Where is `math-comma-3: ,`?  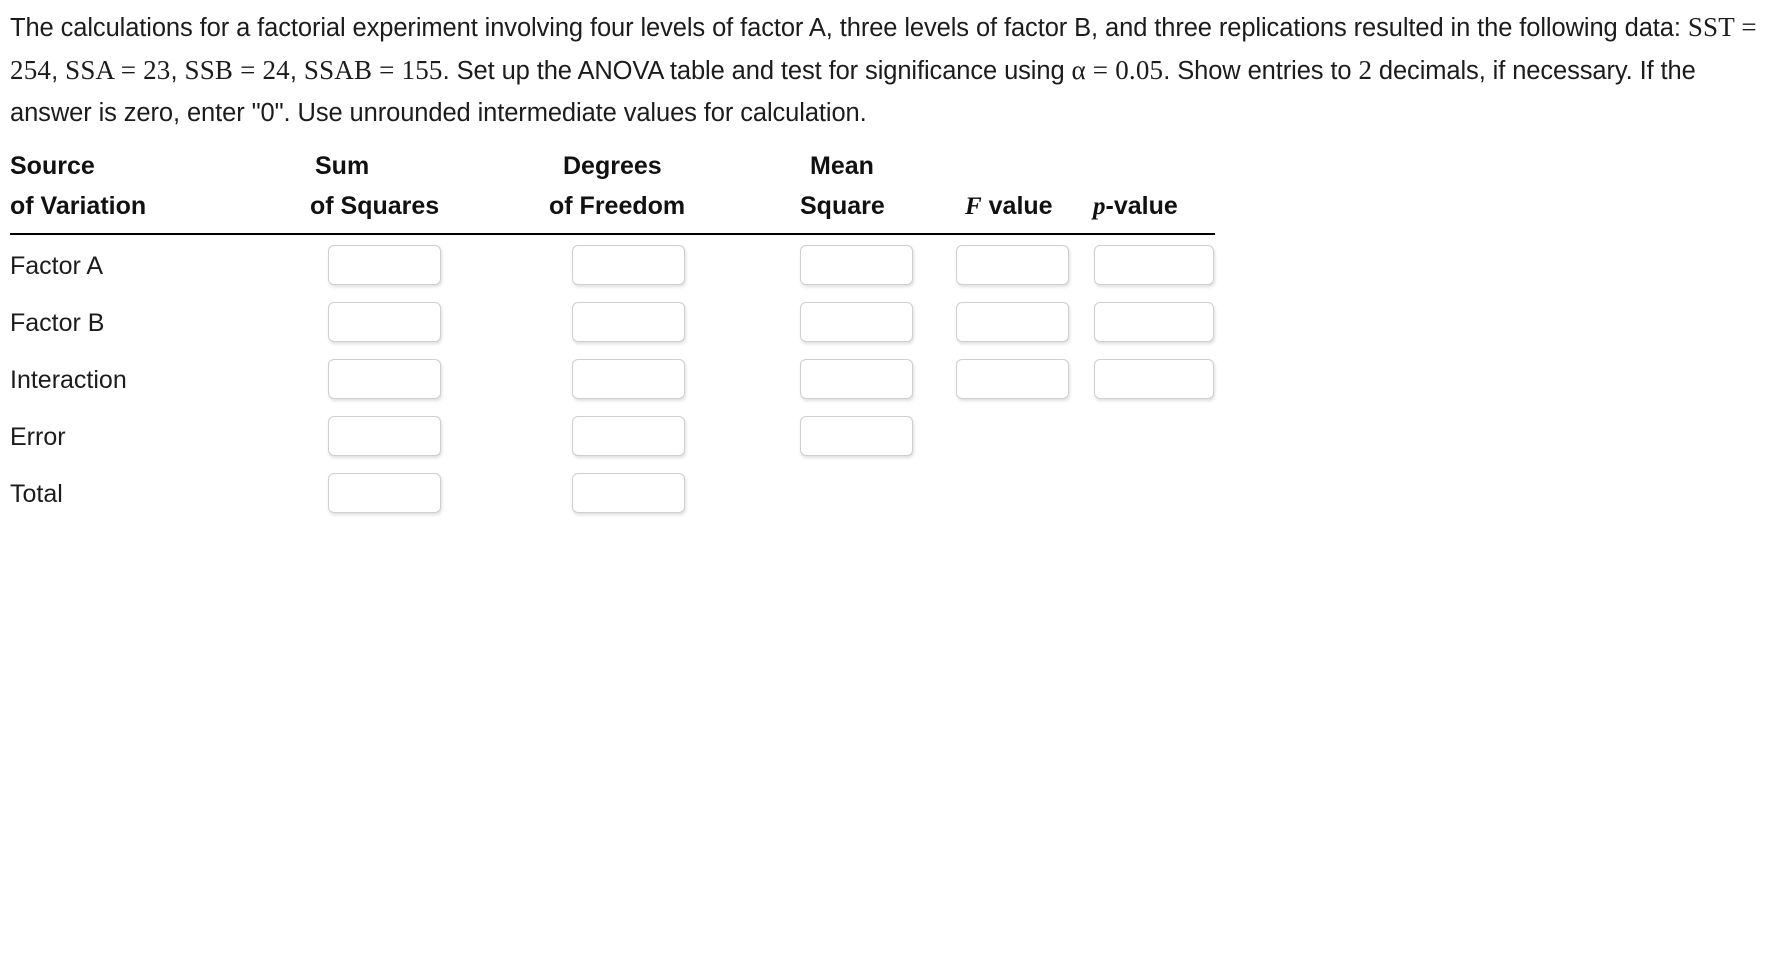 math-comma-3: , is located at coordinates (293, 71).